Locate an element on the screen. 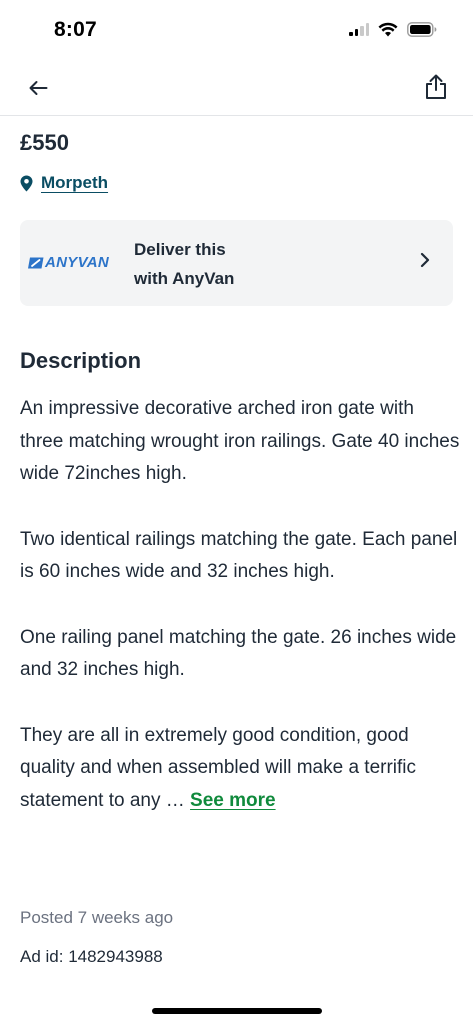 The height and width of the screenshot is (1024, 473). location-link: Morpeth is located at coordinates (64, 183).